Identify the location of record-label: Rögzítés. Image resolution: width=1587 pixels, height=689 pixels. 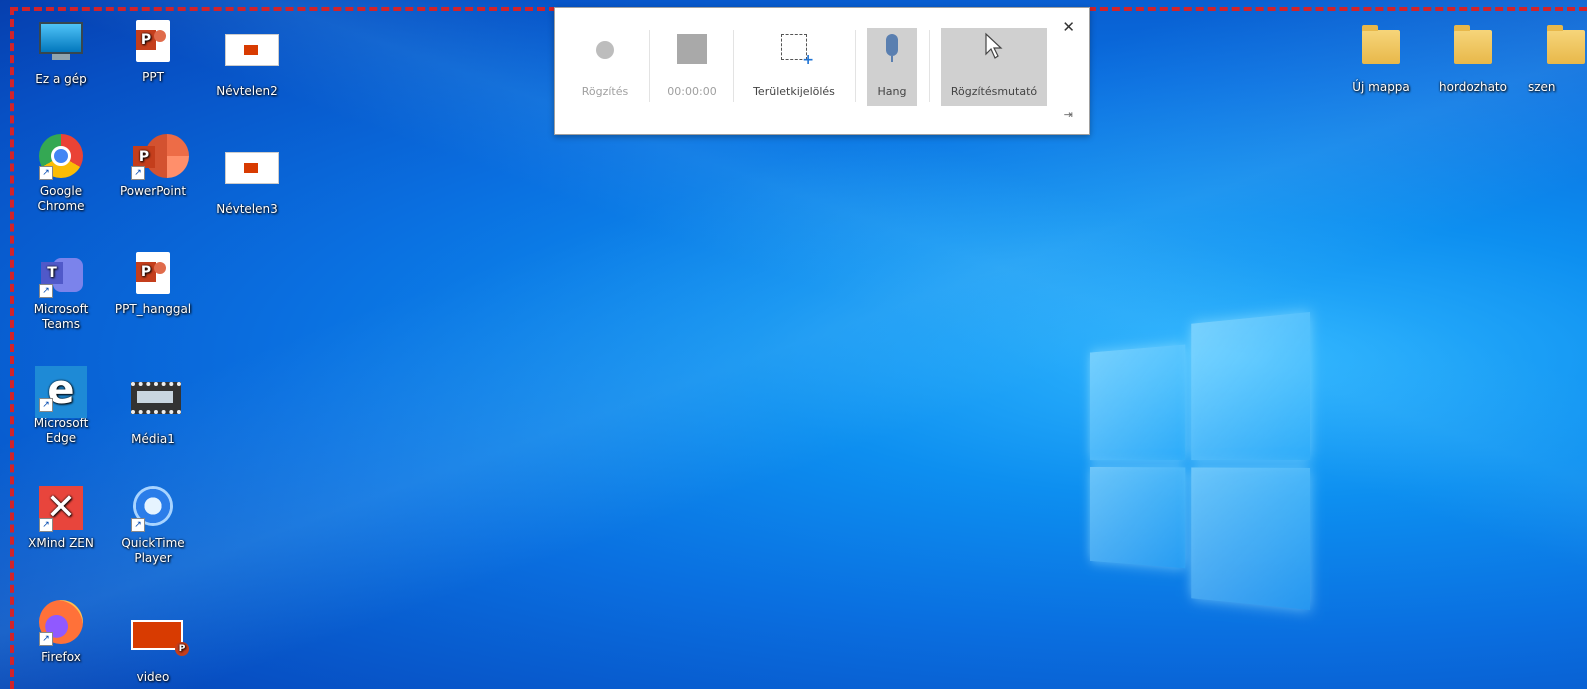
(605, 91).